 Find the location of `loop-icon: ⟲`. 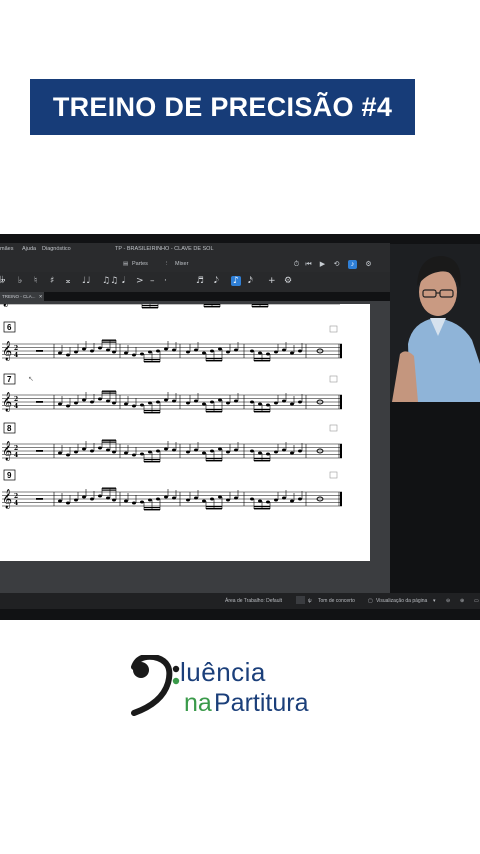

loop-icon: ⟲ is located at coordinates (336, 264).